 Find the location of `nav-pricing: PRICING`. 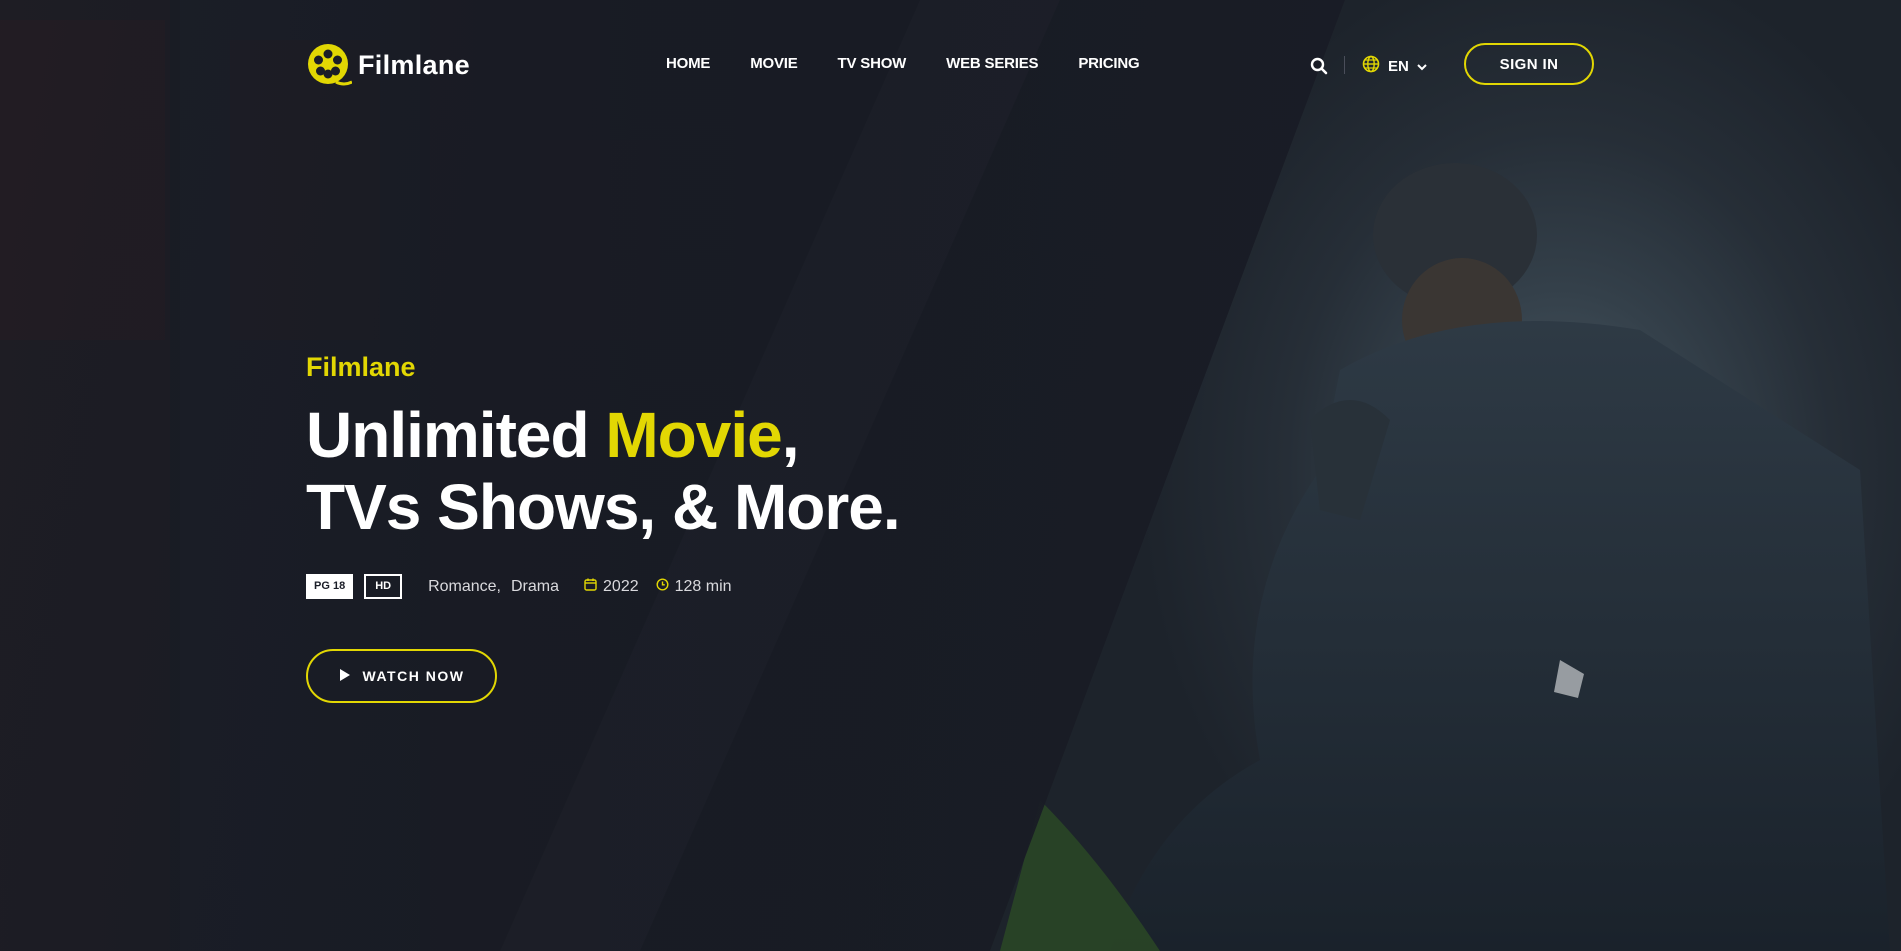

nav-pricing: PRICING is located at coordinates (1108, 64).